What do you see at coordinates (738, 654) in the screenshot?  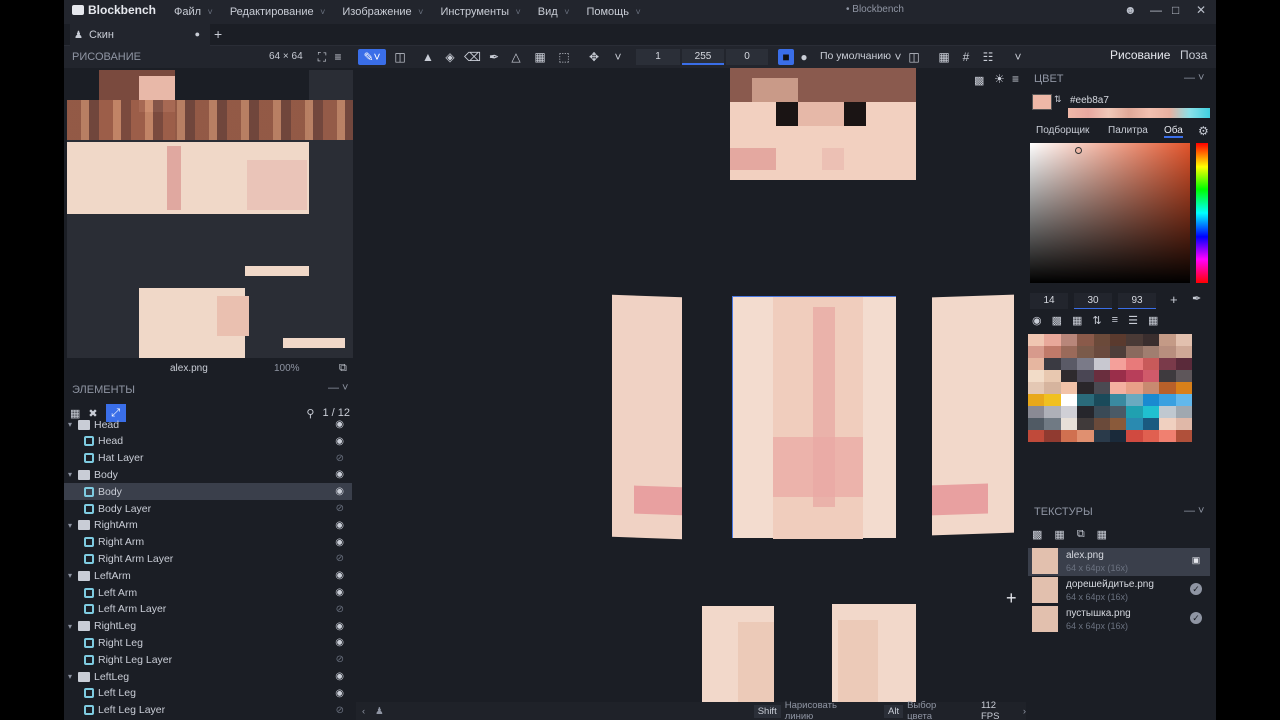 I see `model-right-leg` at bounding box center [738, 654].